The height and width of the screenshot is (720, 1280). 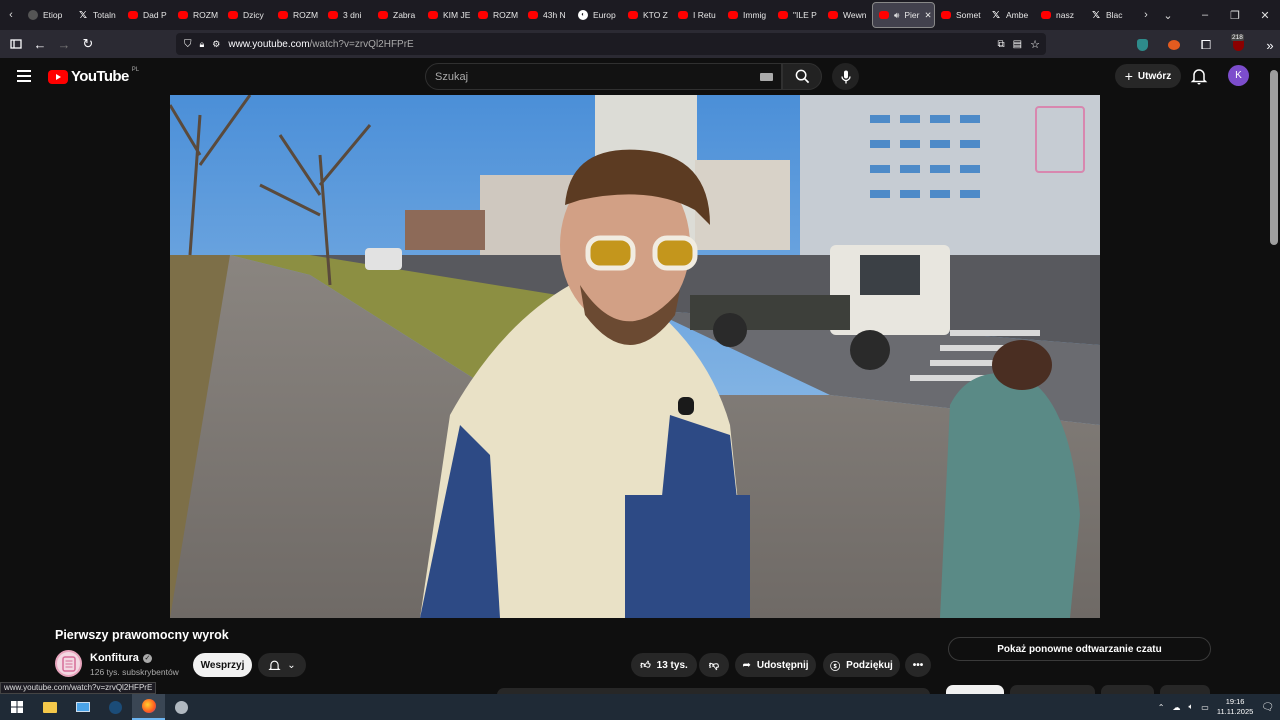 I want to click on reload-icon: ↻, so click(x=88, y=44).